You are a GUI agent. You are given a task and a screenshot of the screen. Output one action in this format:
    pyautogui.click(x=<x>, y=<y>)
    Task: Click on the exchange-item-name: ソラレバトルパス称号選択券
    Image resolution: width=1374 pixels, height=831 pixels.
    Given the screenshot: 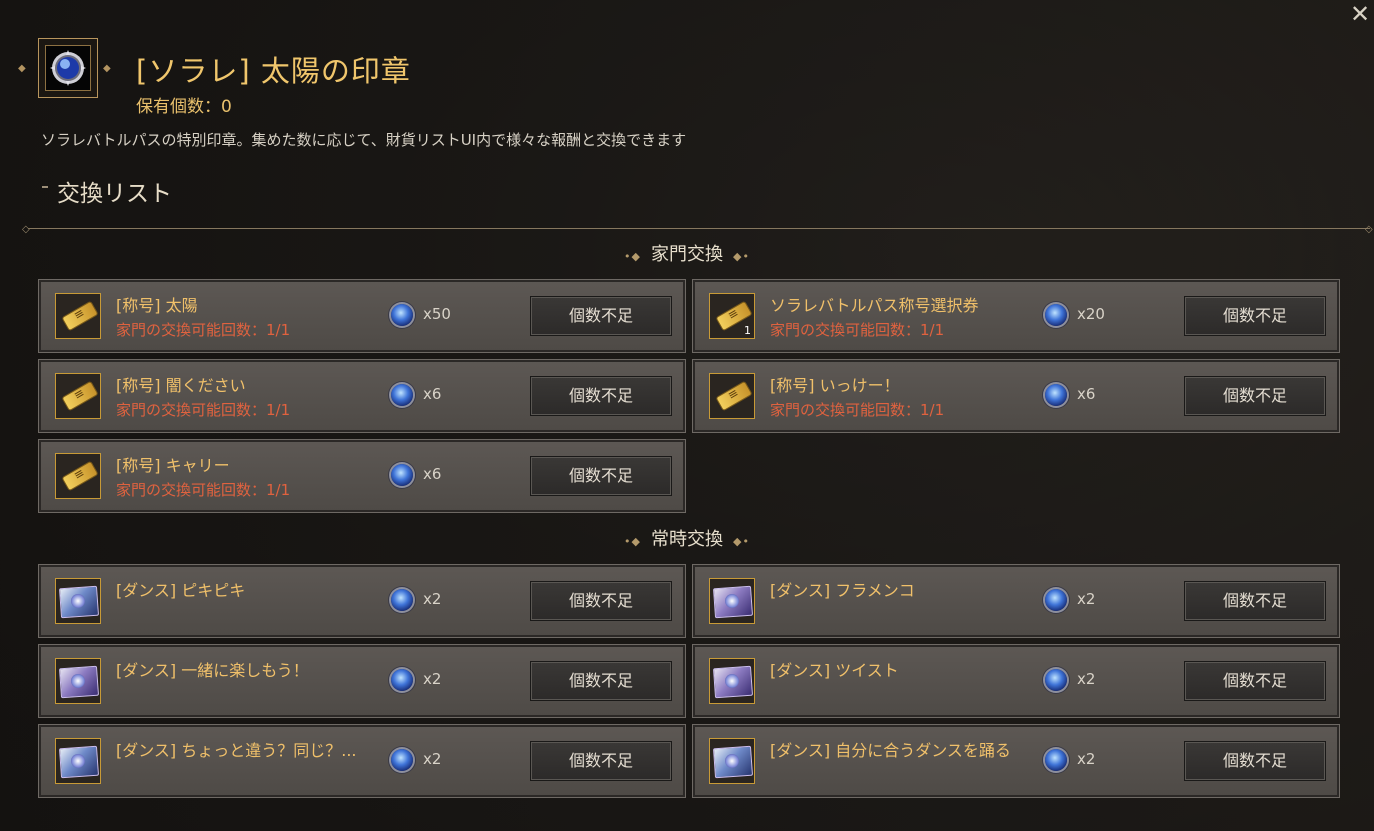 What is the action you would take?
    pyautogui.click(x=874, y=305)
    